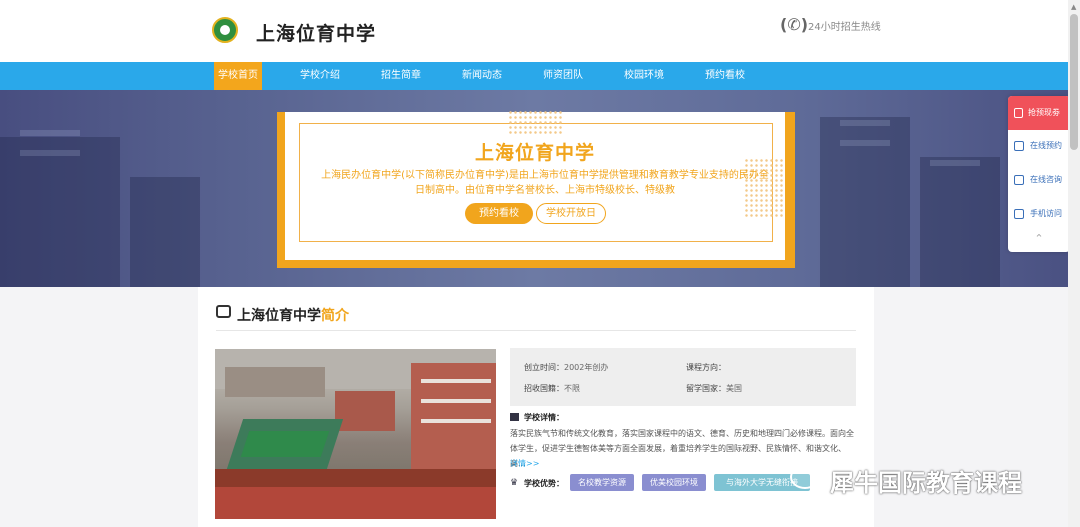  I want to click on founded-value: 2002年创办, so click(586, 367).